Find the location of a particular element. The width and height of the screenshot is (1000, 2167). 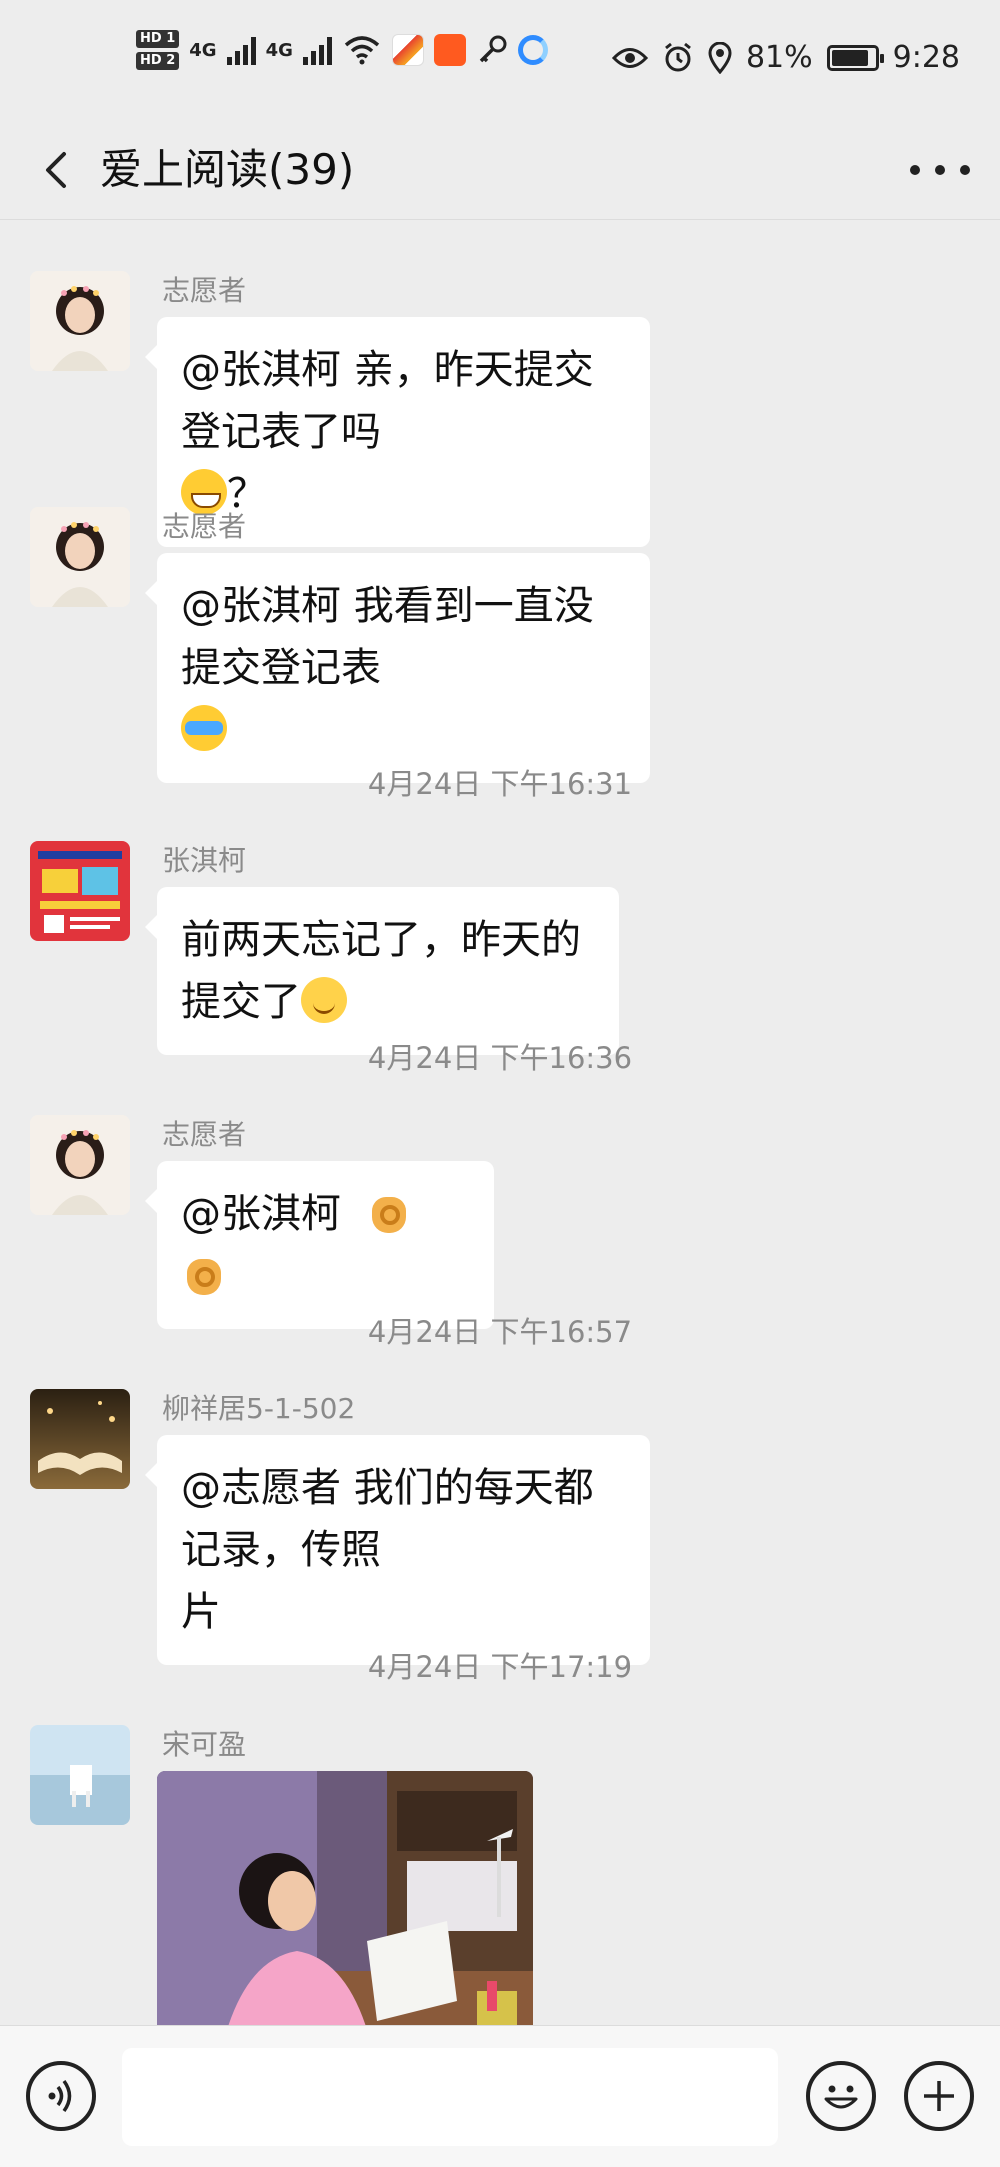

chat-header: 爱上阅读(39) is located at coordinates (500, 170).